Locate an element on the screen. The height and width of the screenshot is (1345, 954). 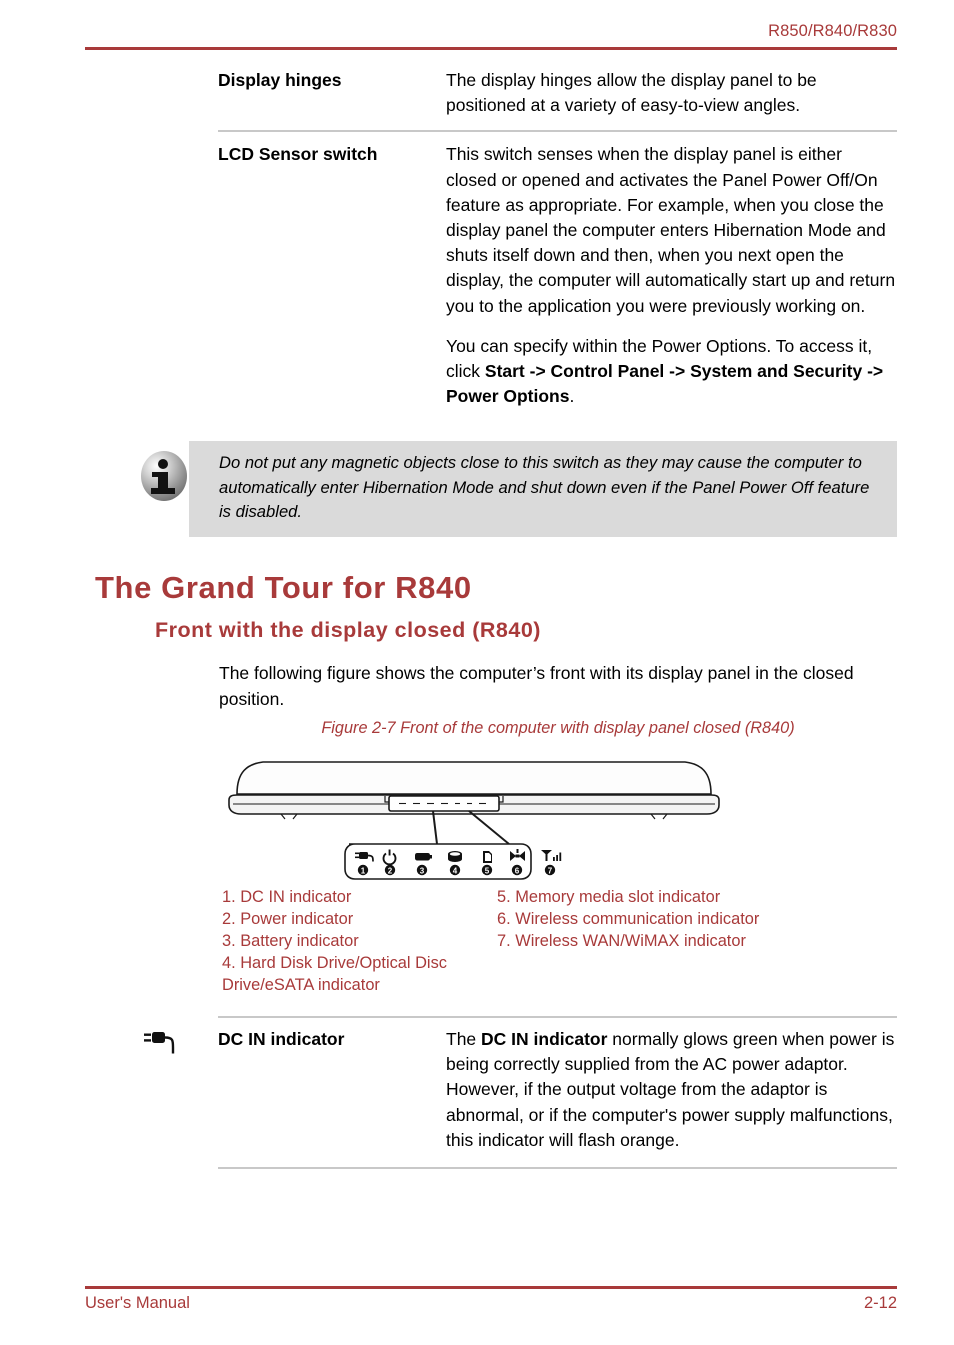
info-icon is located at coordinates (162, 477).